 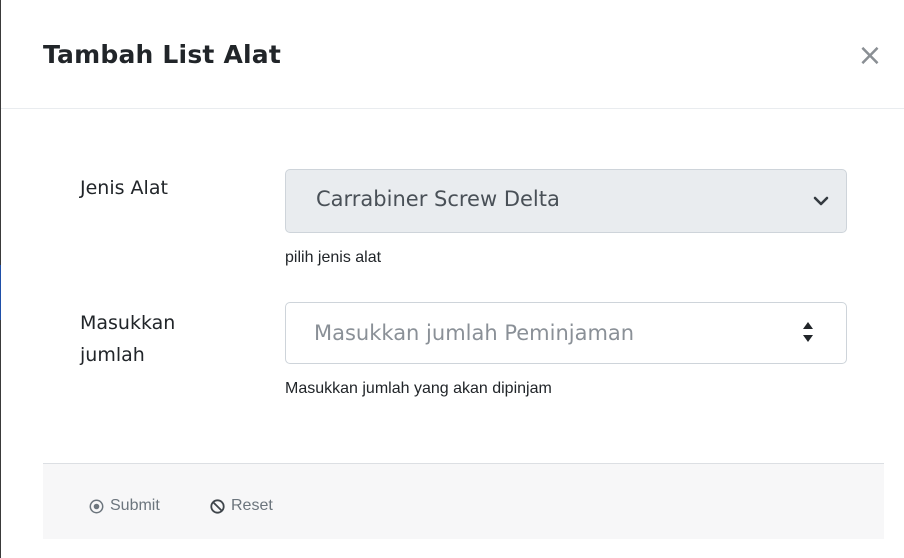 What do you see at coordinates (418, 388) in the screenshot?
I see `jumlah-help: Masukkan jumlah yang akan dipinjam` at bounding box center [418, 388].